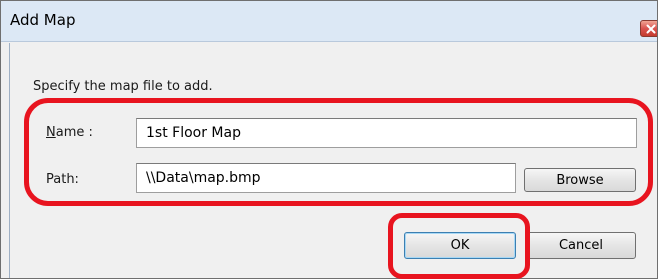 The image size is (658, 279). Describe the element at coordinates (123, 86) in the screenshot. I see `instruction-text: Specify the map file to add.` at that location.